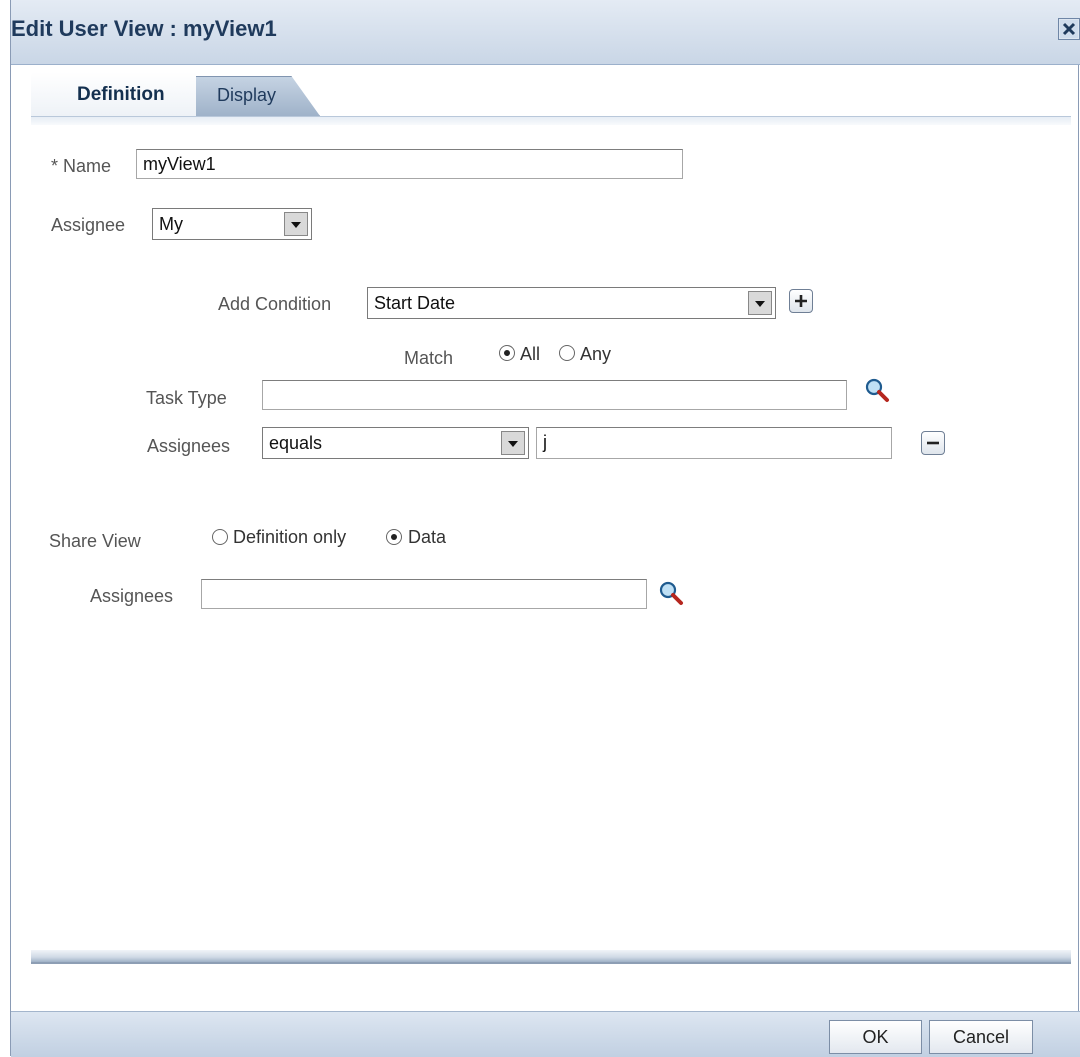  Describe the element at coordinates (132, 596) in the screenshot. I see `share-assignees-label: Assignees` at that location.